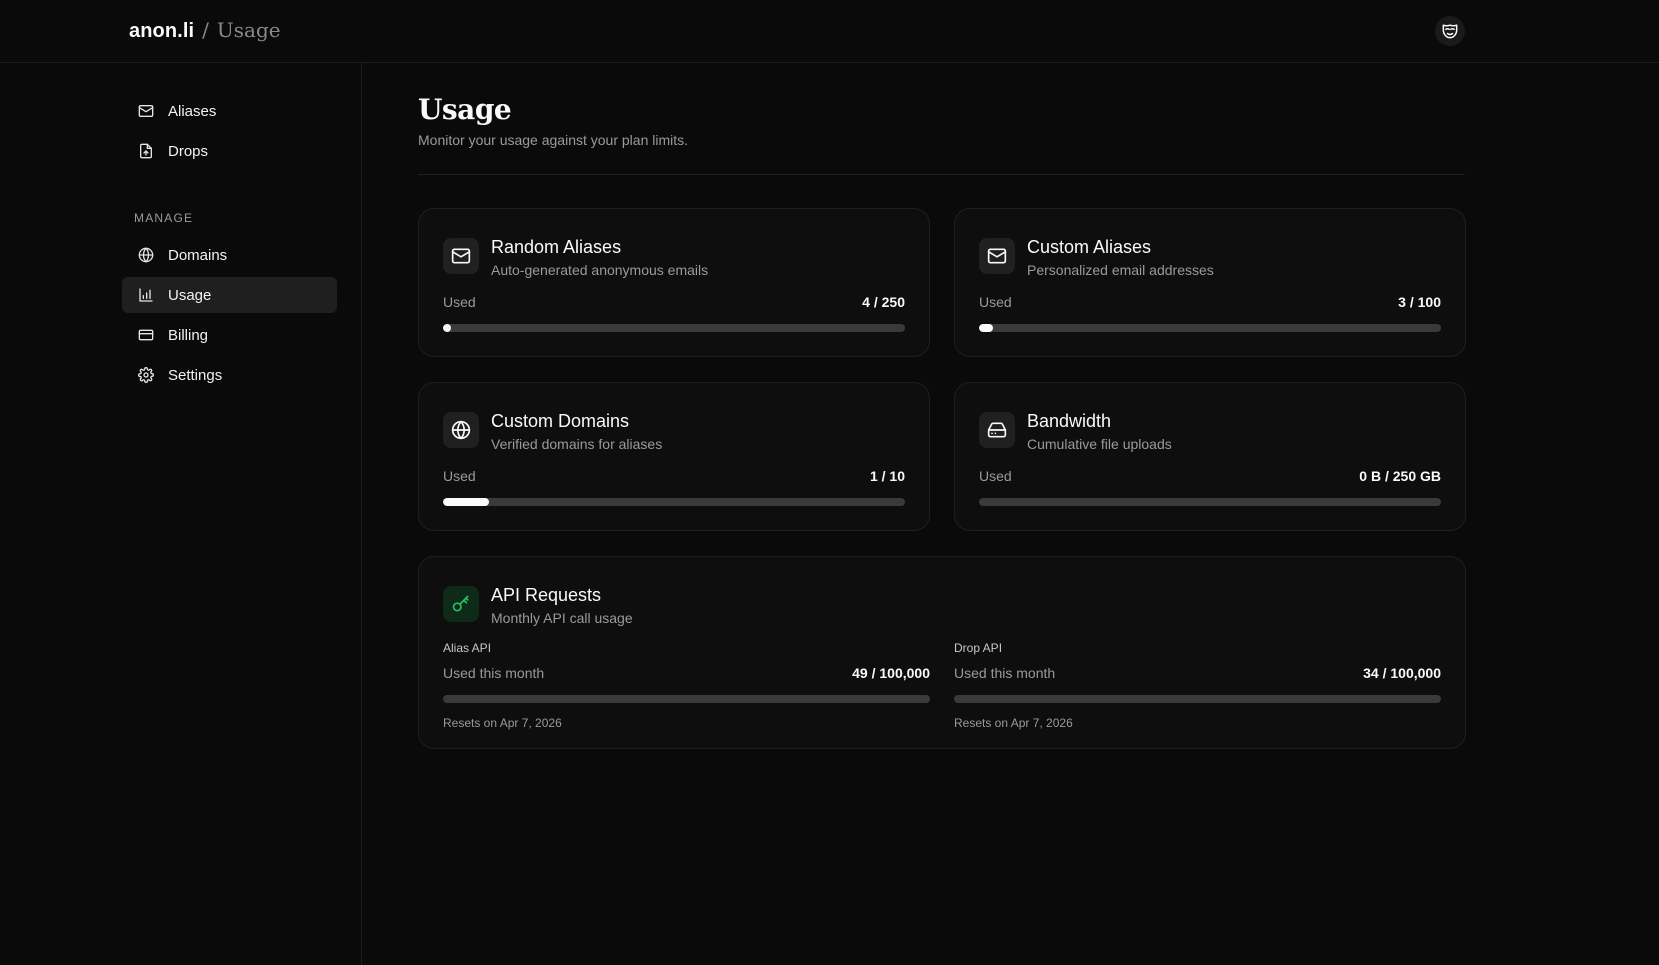 The width and height of the screenshot is (1659, 965). I want to click on sidebar-item-label: Settings, so click(195, 375).